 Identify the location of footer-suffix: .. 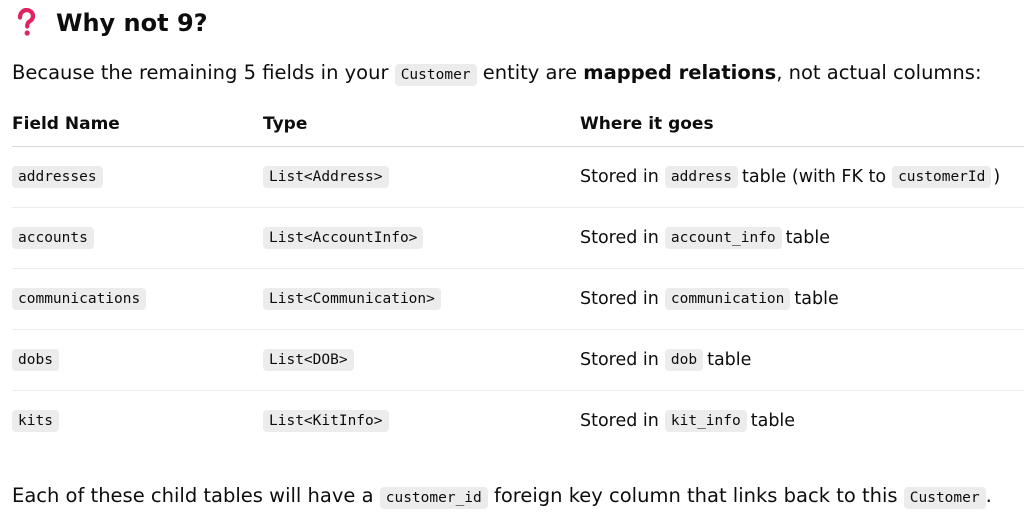
(988, 495).